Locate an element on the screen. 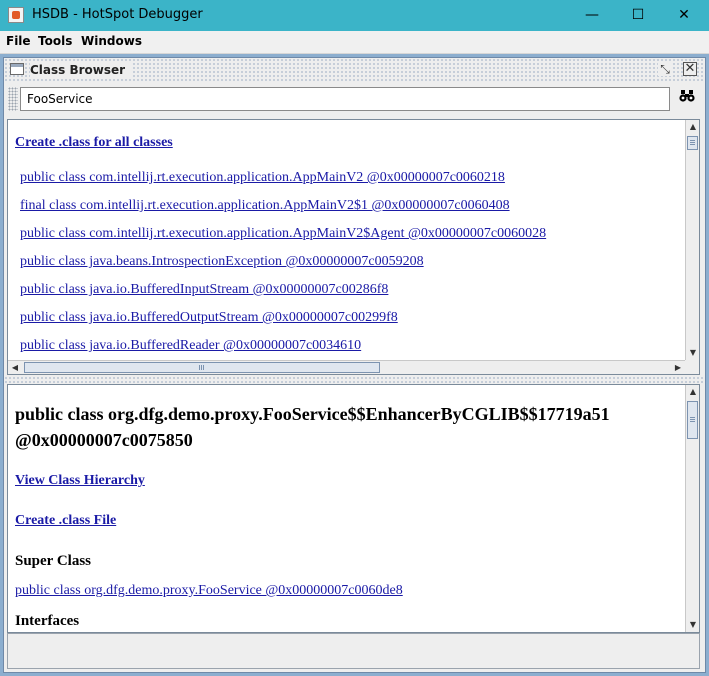  search-input: FooService is located at coordinates (345, 99).